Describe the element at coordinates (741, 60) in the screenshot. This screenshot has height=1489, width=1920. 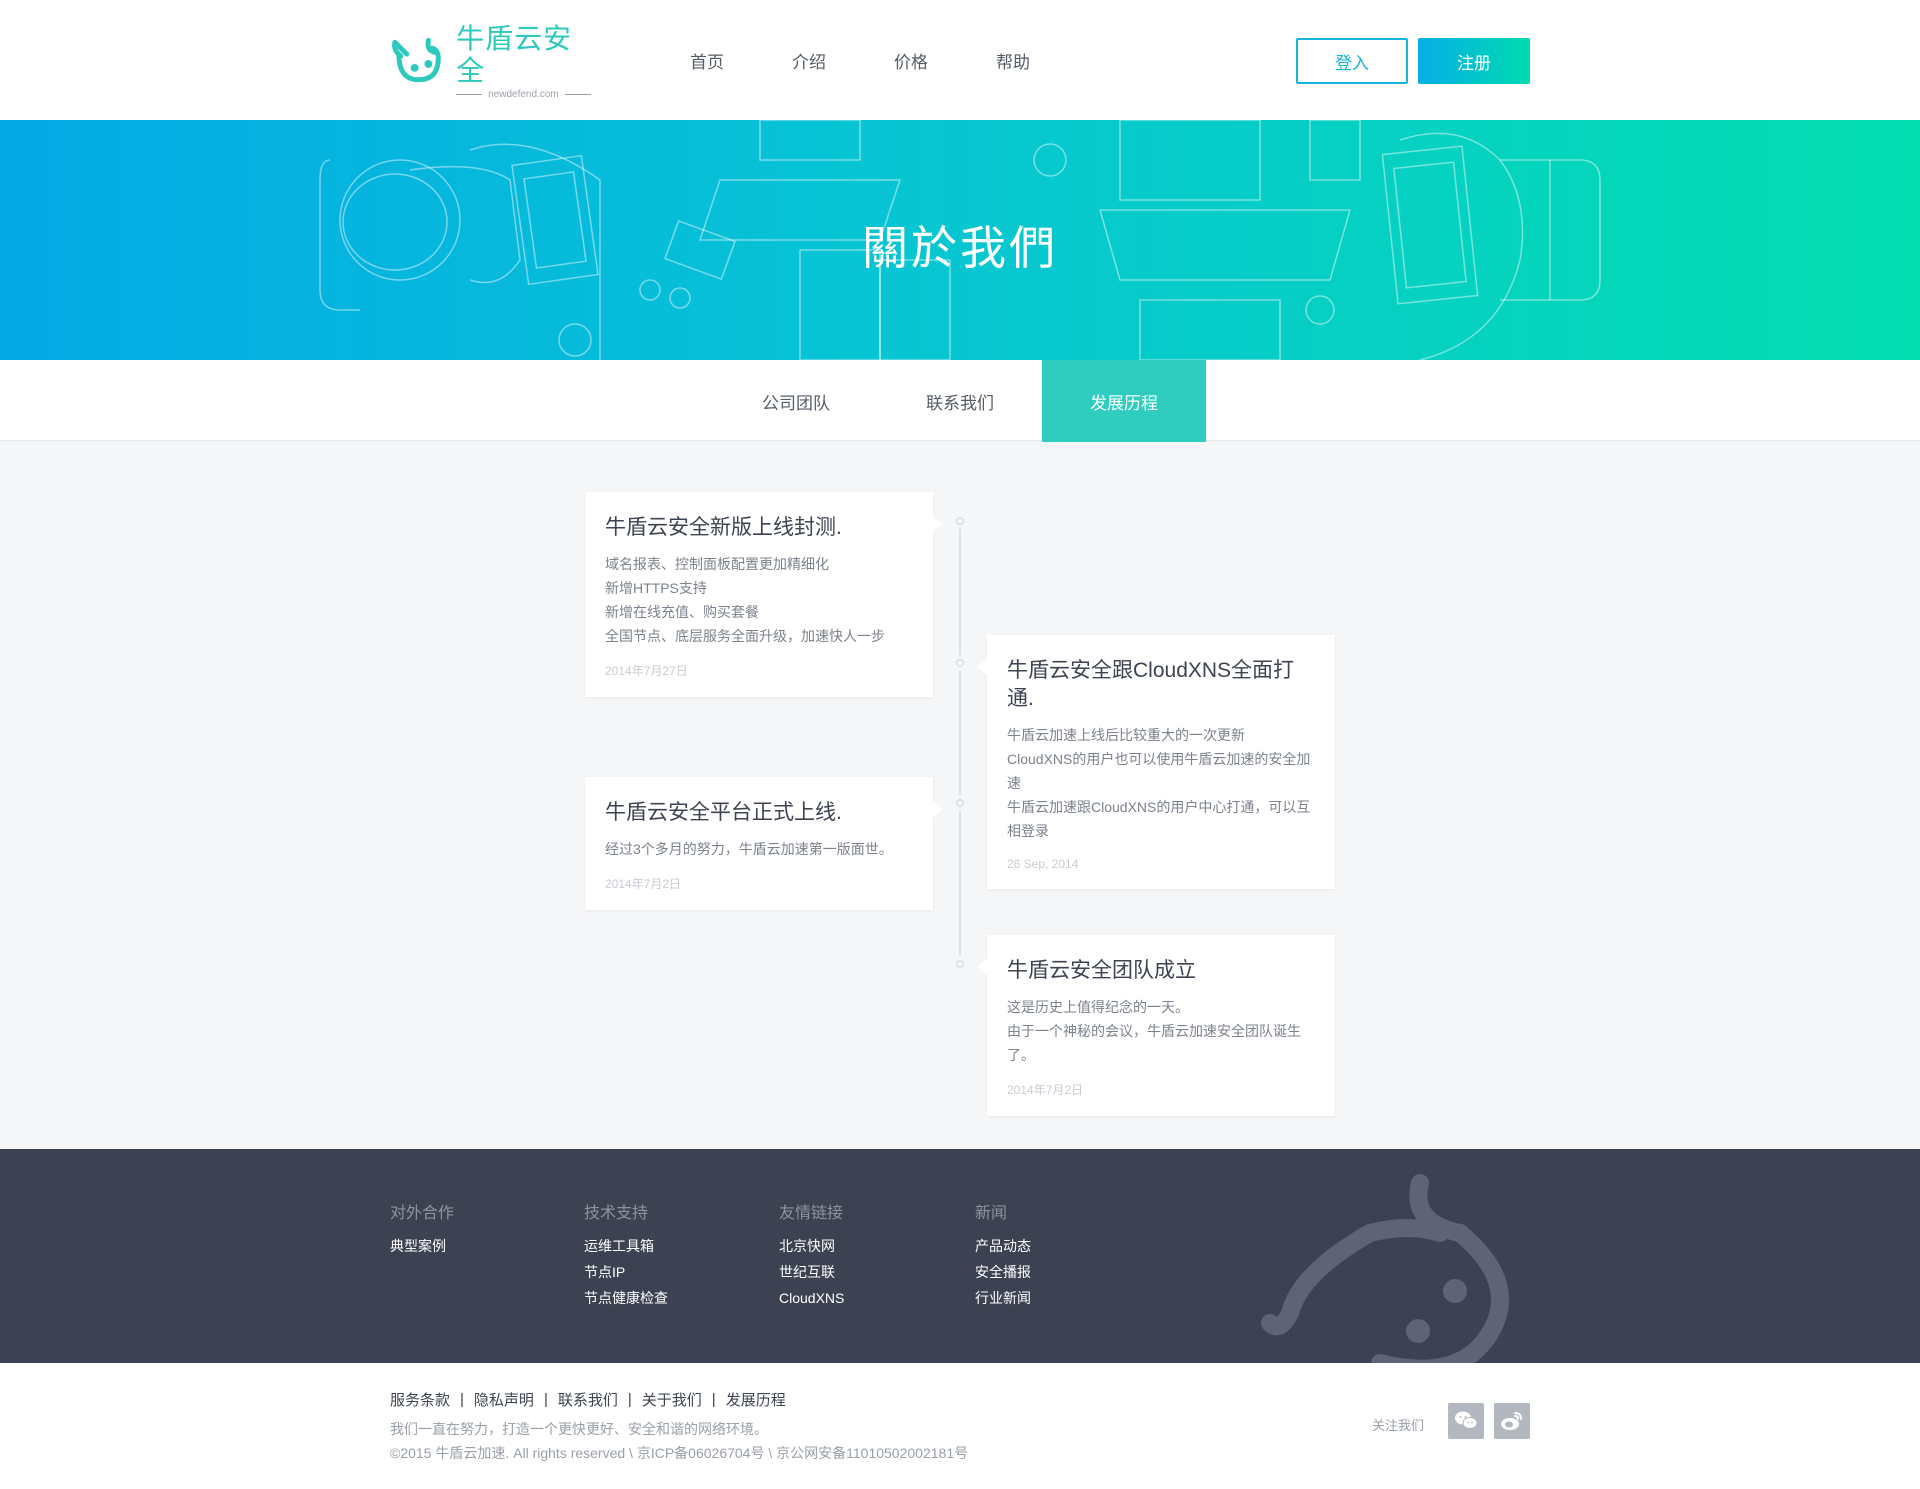
I see `nav-home: 首页` at that location.